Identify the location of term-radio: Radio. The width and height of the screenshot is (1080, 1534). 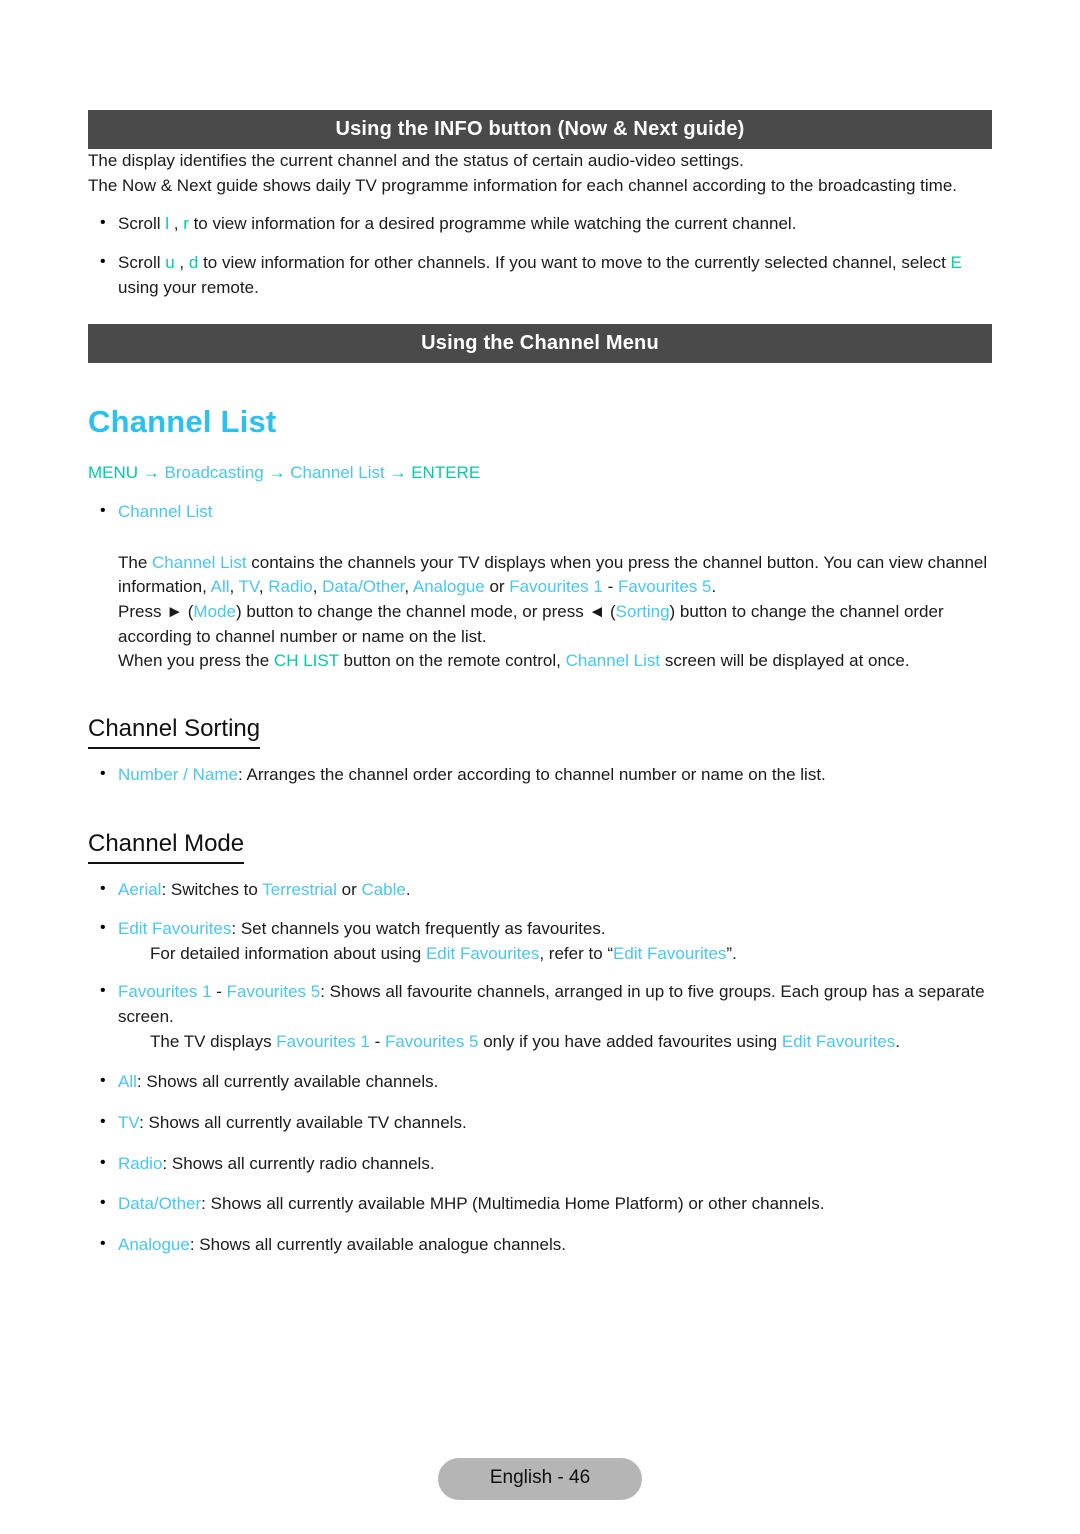
(290, 587).